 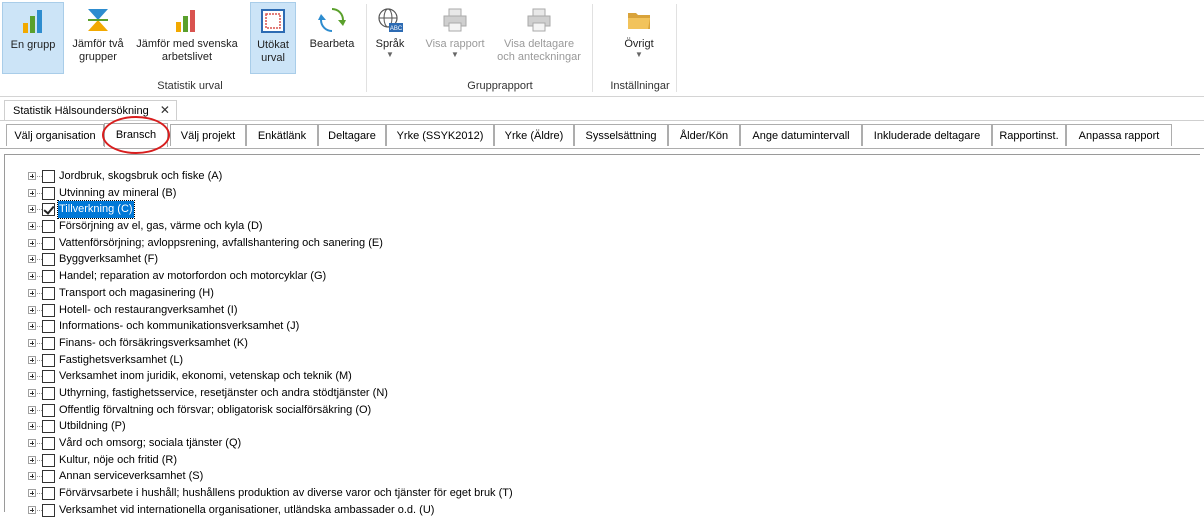 I want to click on tree-item-label: Byggverksamhet (F), so click(x=108, y=259).